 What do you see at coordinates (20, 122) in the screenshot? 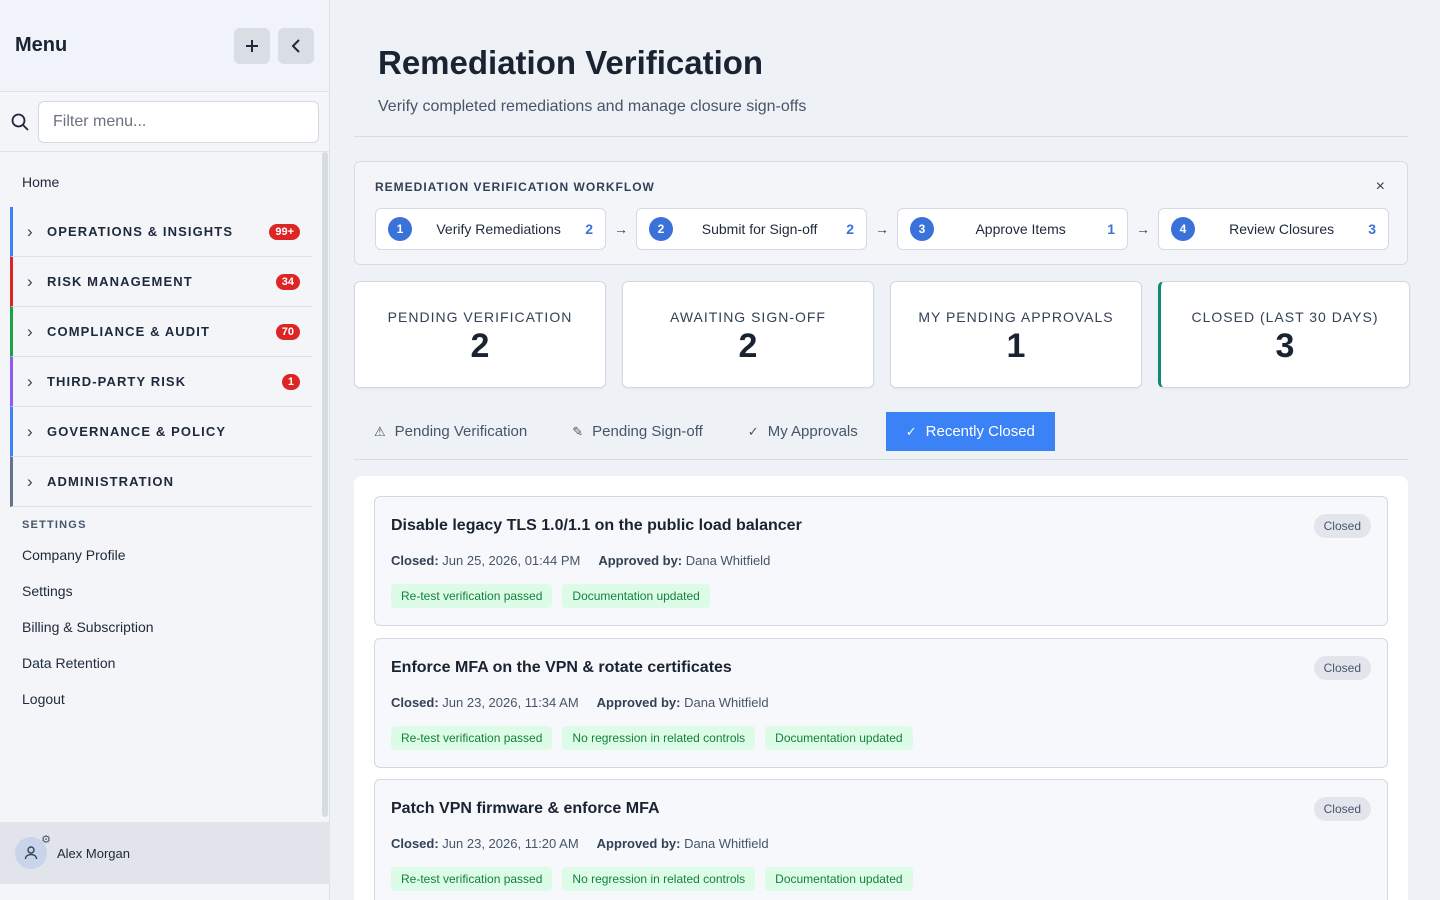
I see `search-icon` at bounding box center [20, 122].